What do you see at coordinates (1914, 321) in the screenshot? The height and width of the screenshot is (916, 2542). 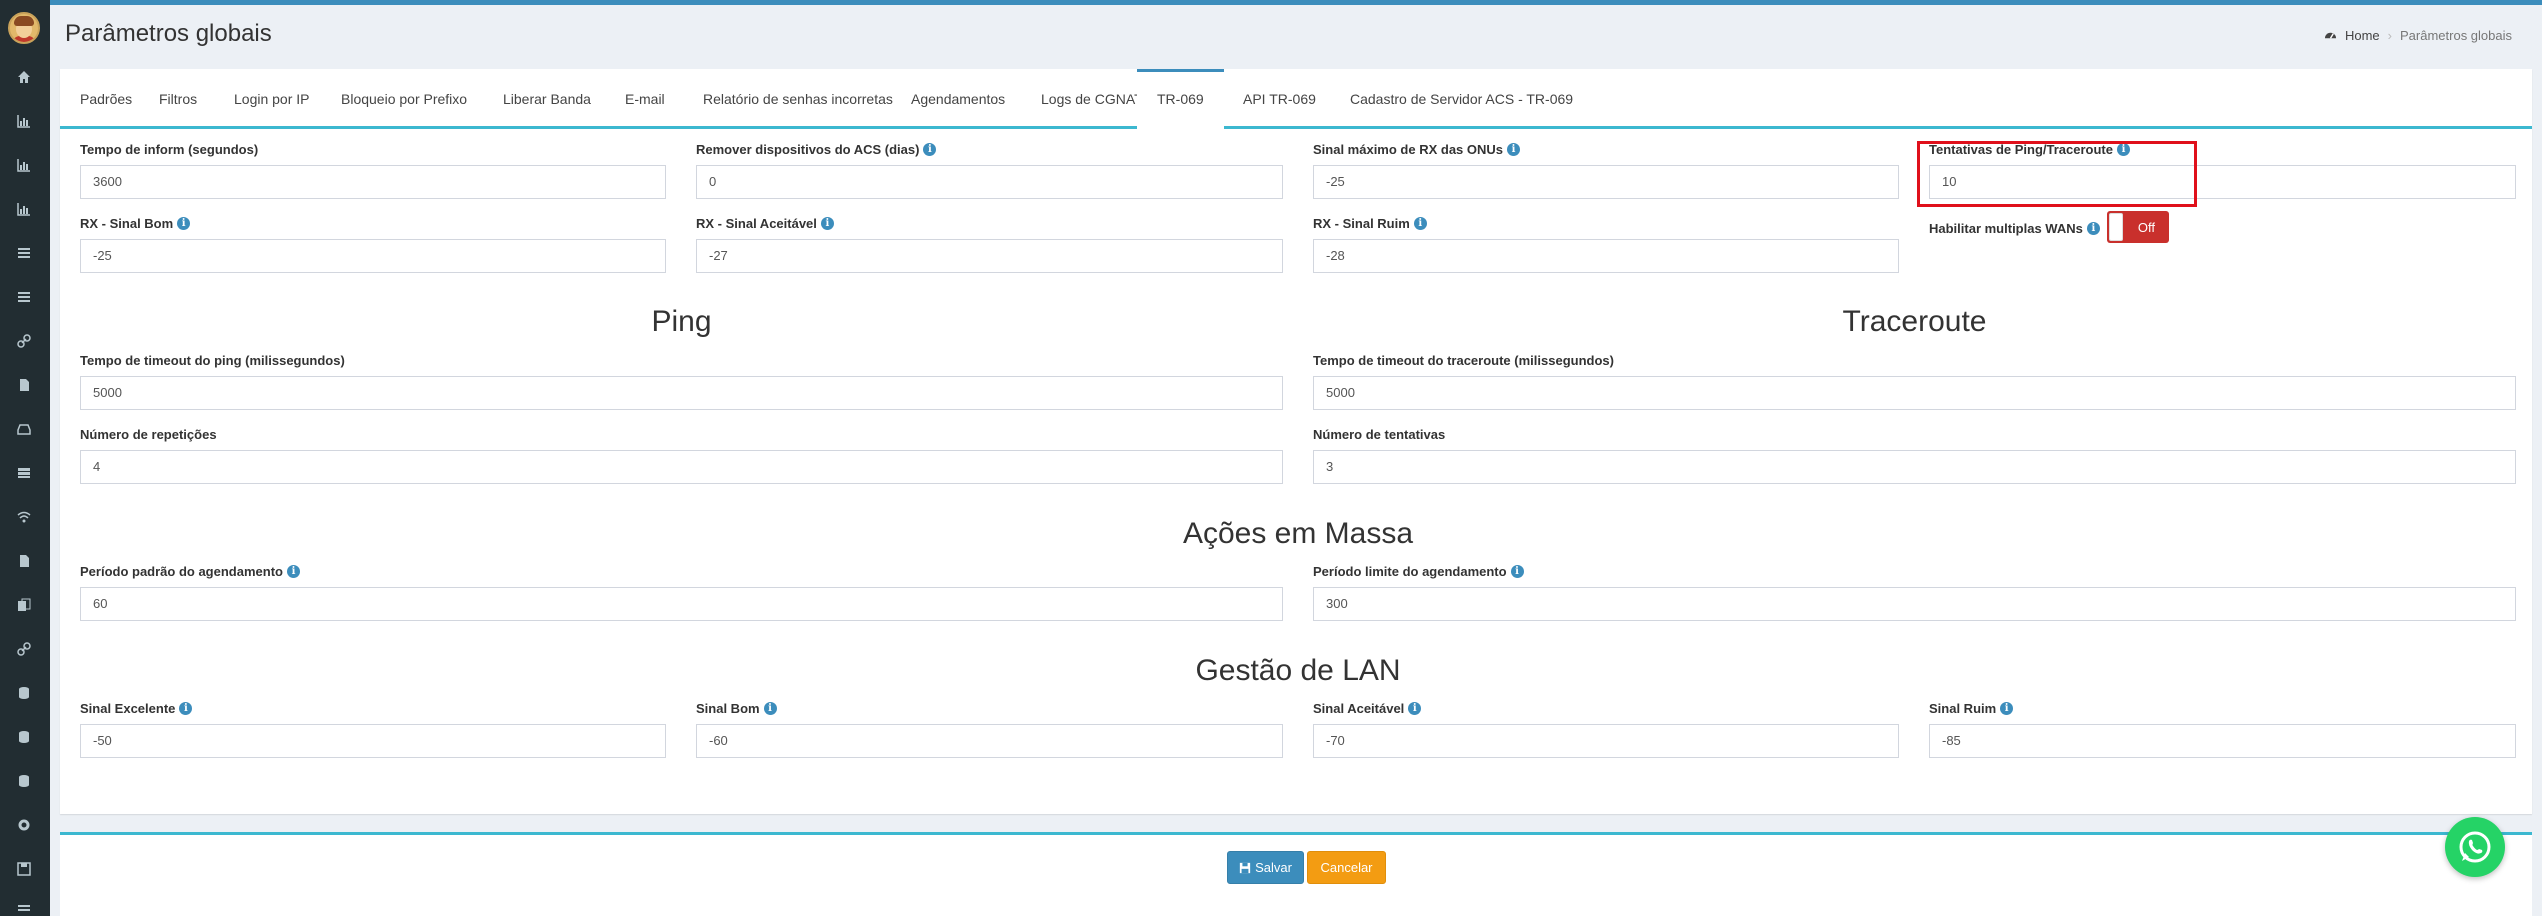 I see `traceroute-section-title: Traceroute` at bounding box center [1914, 321].